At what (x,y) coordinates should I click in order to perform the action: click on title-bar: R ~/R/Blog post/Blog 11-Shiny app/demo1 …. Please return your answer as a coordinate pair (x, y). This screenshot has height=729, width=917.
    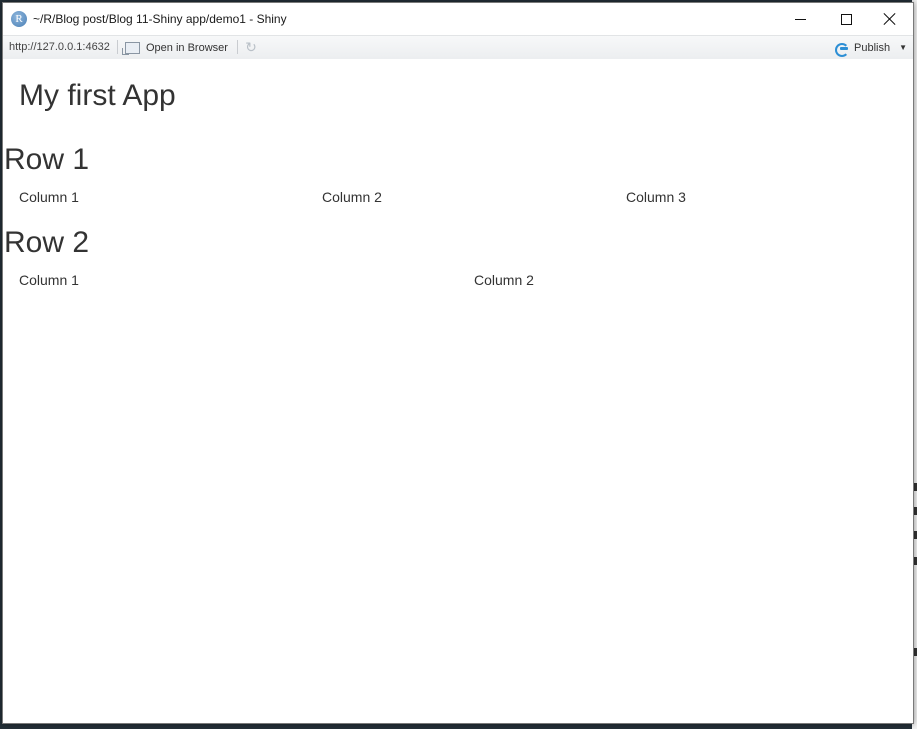
    Looking at the image, I should click on (458, 19).